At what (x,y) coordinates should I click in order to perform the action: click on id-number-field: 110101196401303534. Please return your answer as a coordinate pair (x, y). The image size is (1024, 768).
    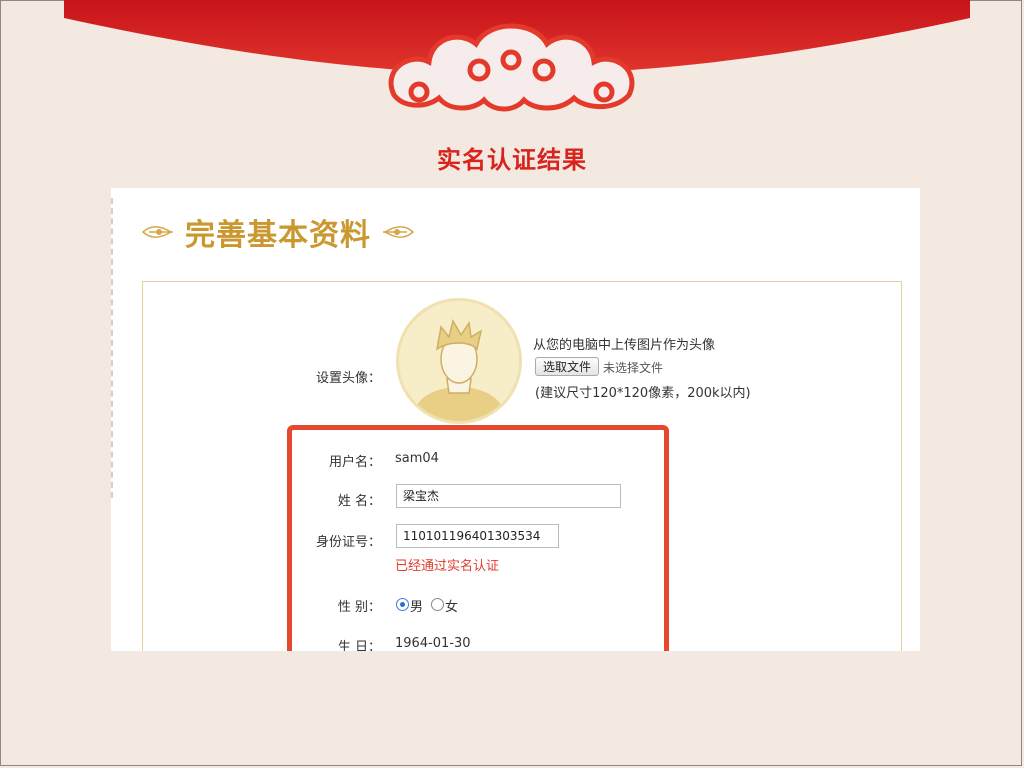
    Looking at the image, I should click on (477, 536).